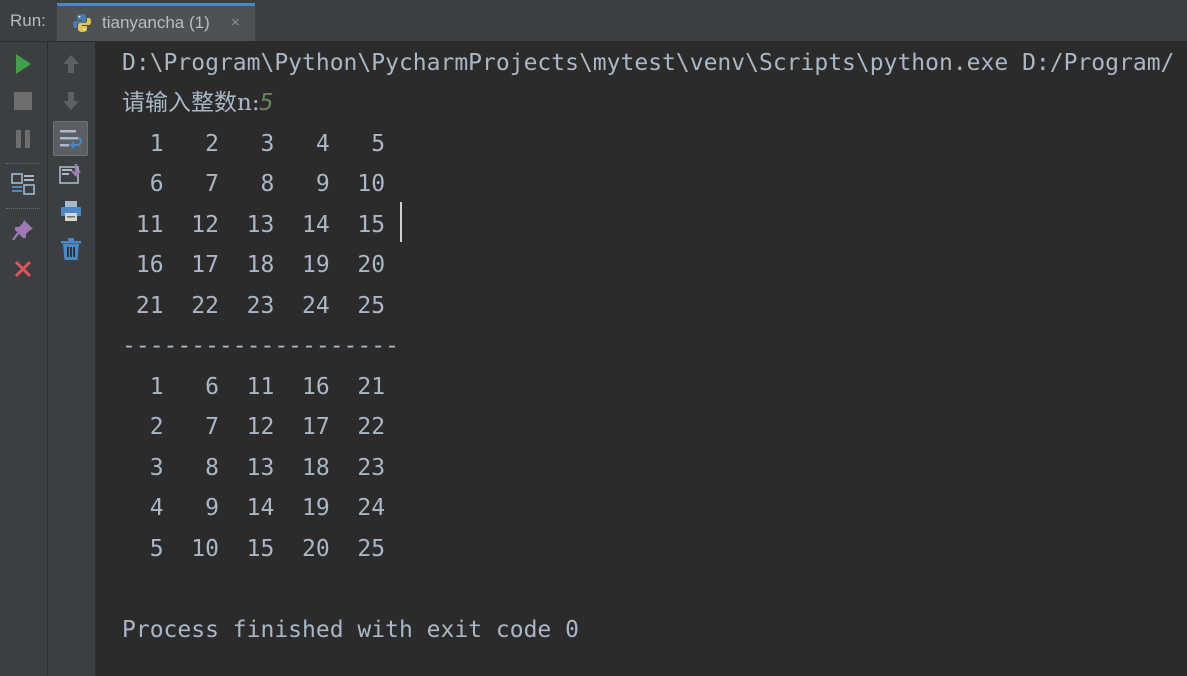 This screenshot has width=1187, height=676. Describe the element at coordinates (254, 508) in the screenshot. I see `output-row: 4 9 14 19 24` at that location.